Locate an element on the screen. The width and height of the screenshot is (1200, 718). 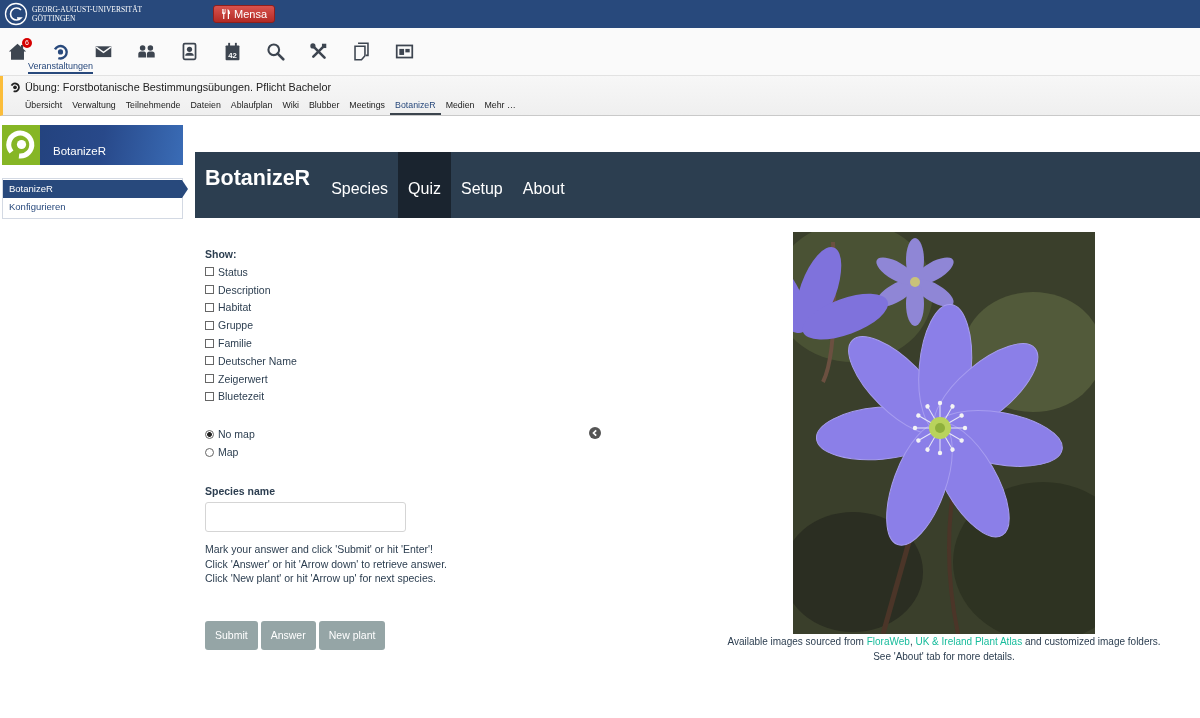
documents-icon is located at coordinates (361, 51).